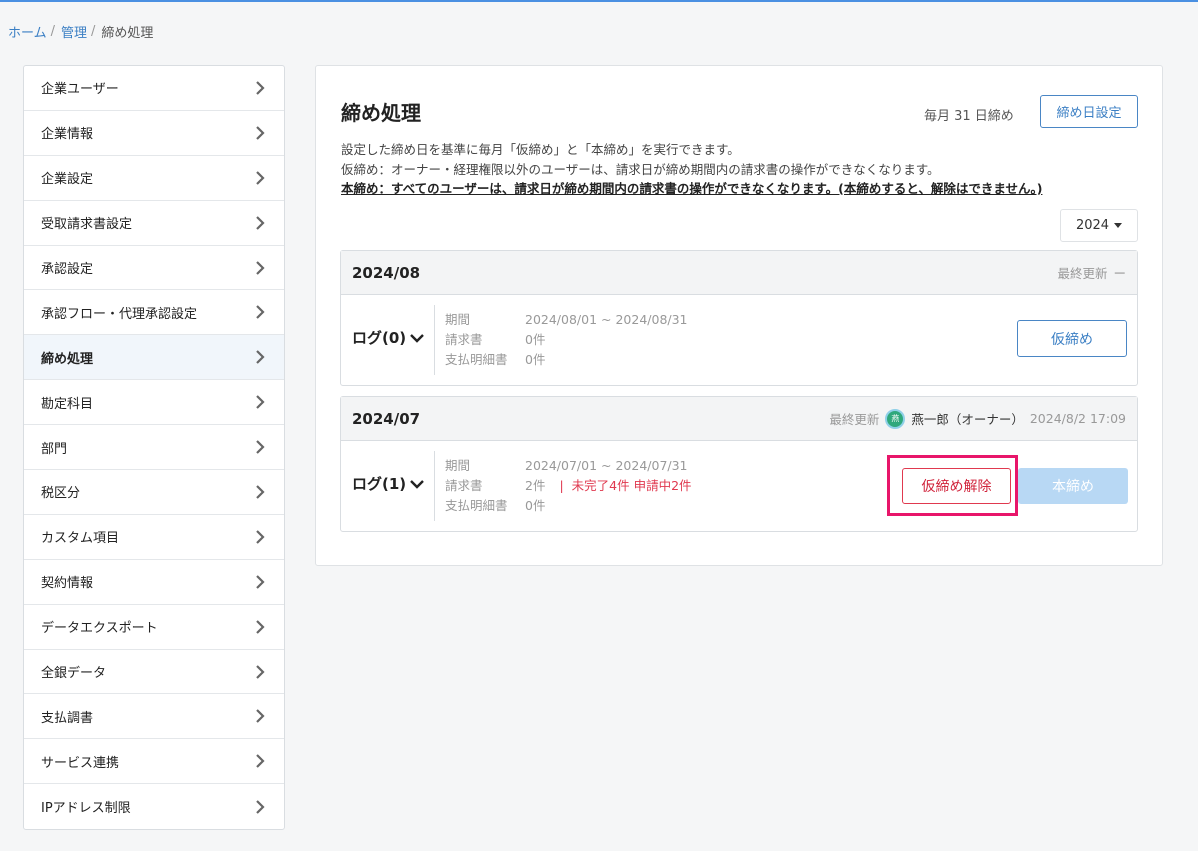 The width and height of the screenshot is (1198, 851). Describe the element at coordinates (154, 403) in the screenshot. I see `sidebar-item: 勘定科目` at that location.